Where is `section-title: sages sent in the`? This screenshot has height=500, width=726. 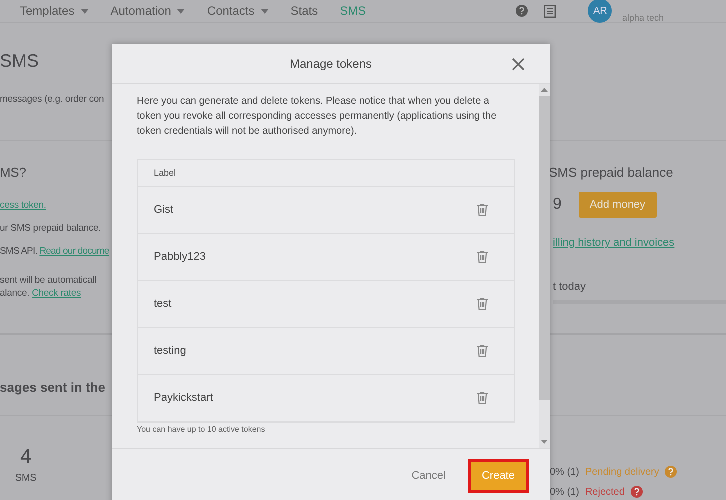 section-title: sages sent in the is located at coordinates (53, 387).